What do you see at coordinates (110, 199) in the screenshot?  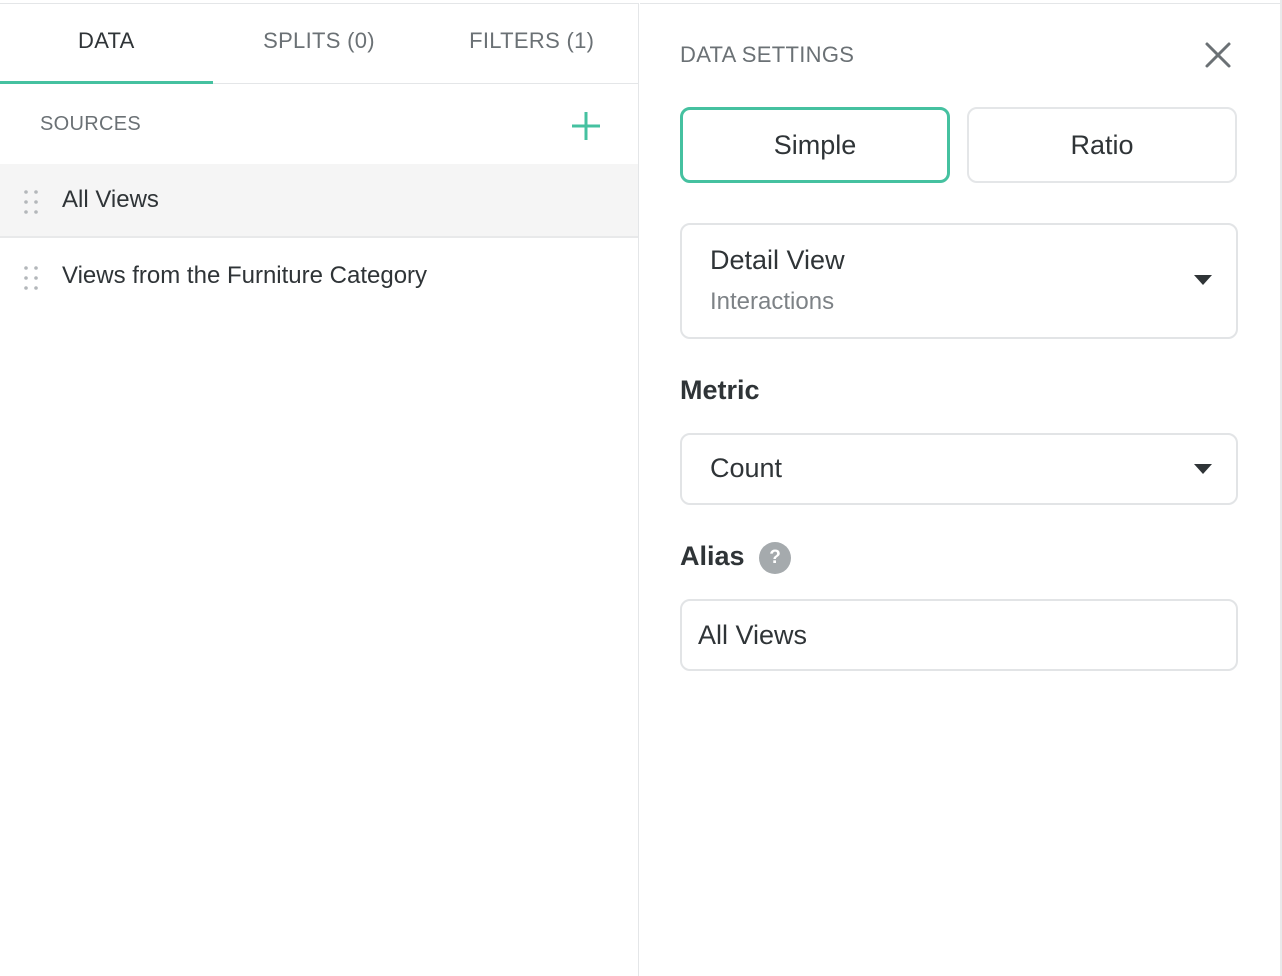 I see `source-item-label: All Views` at bounding box center [110, 199].